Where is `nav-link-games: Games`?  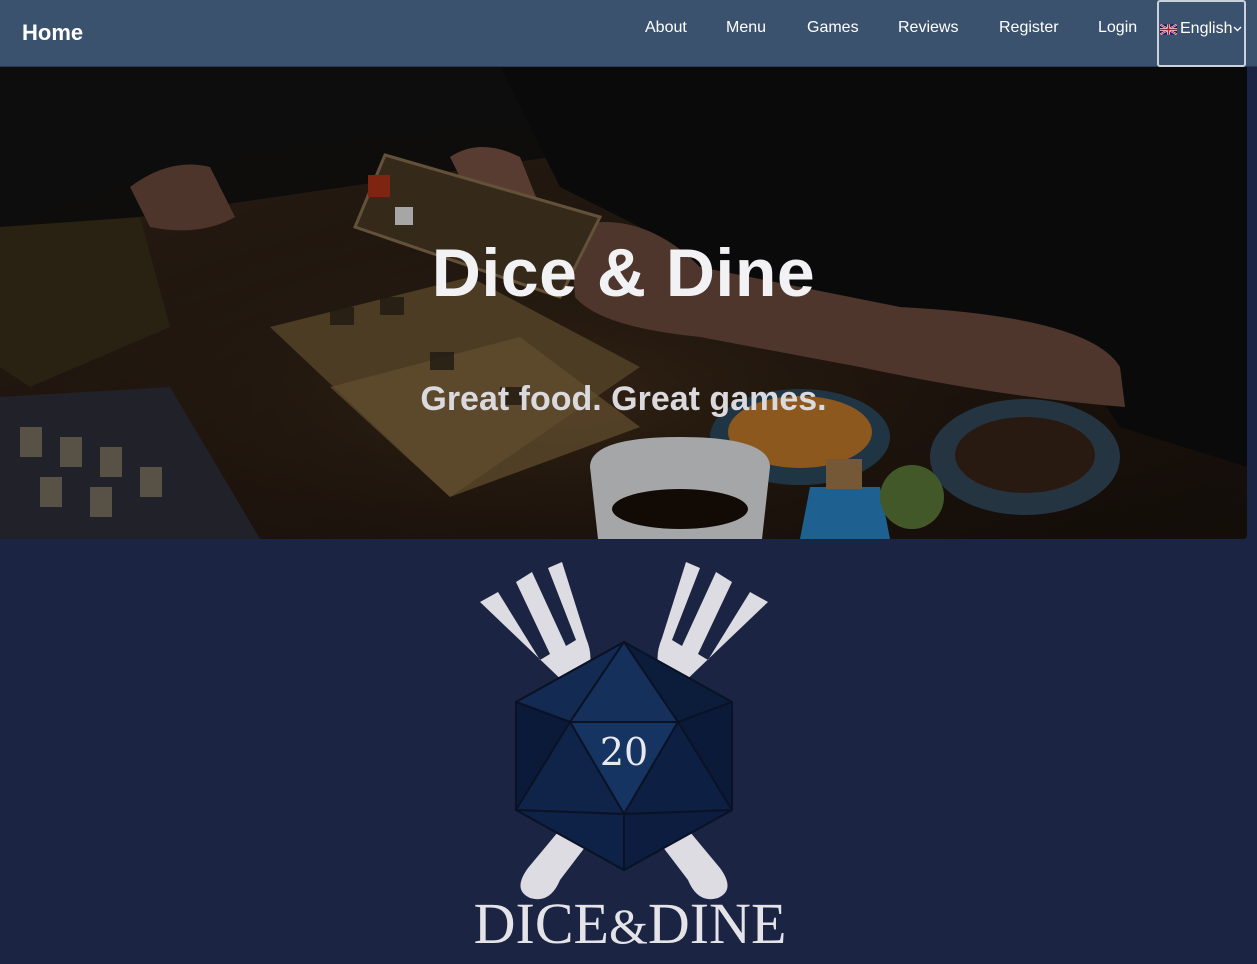 nav-link-games: Games is located at coordinates (833, 28).